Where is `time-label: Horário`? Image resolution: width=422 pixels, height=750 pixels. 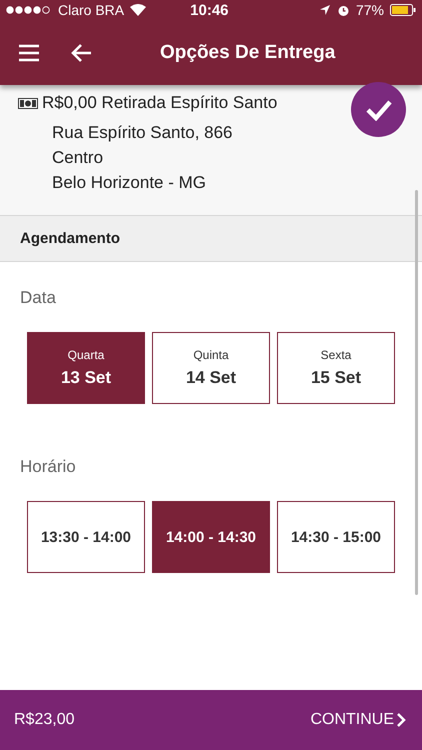
time-label: Horário is located at coordinates (48, 467).